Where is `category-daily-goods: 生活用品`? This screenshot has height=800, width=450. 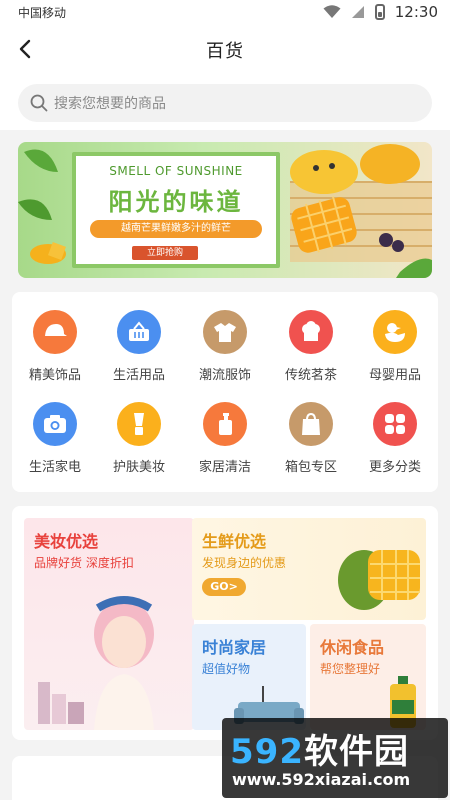 category-daily-goods: 生活用品 is located at coordinates (139, 344).